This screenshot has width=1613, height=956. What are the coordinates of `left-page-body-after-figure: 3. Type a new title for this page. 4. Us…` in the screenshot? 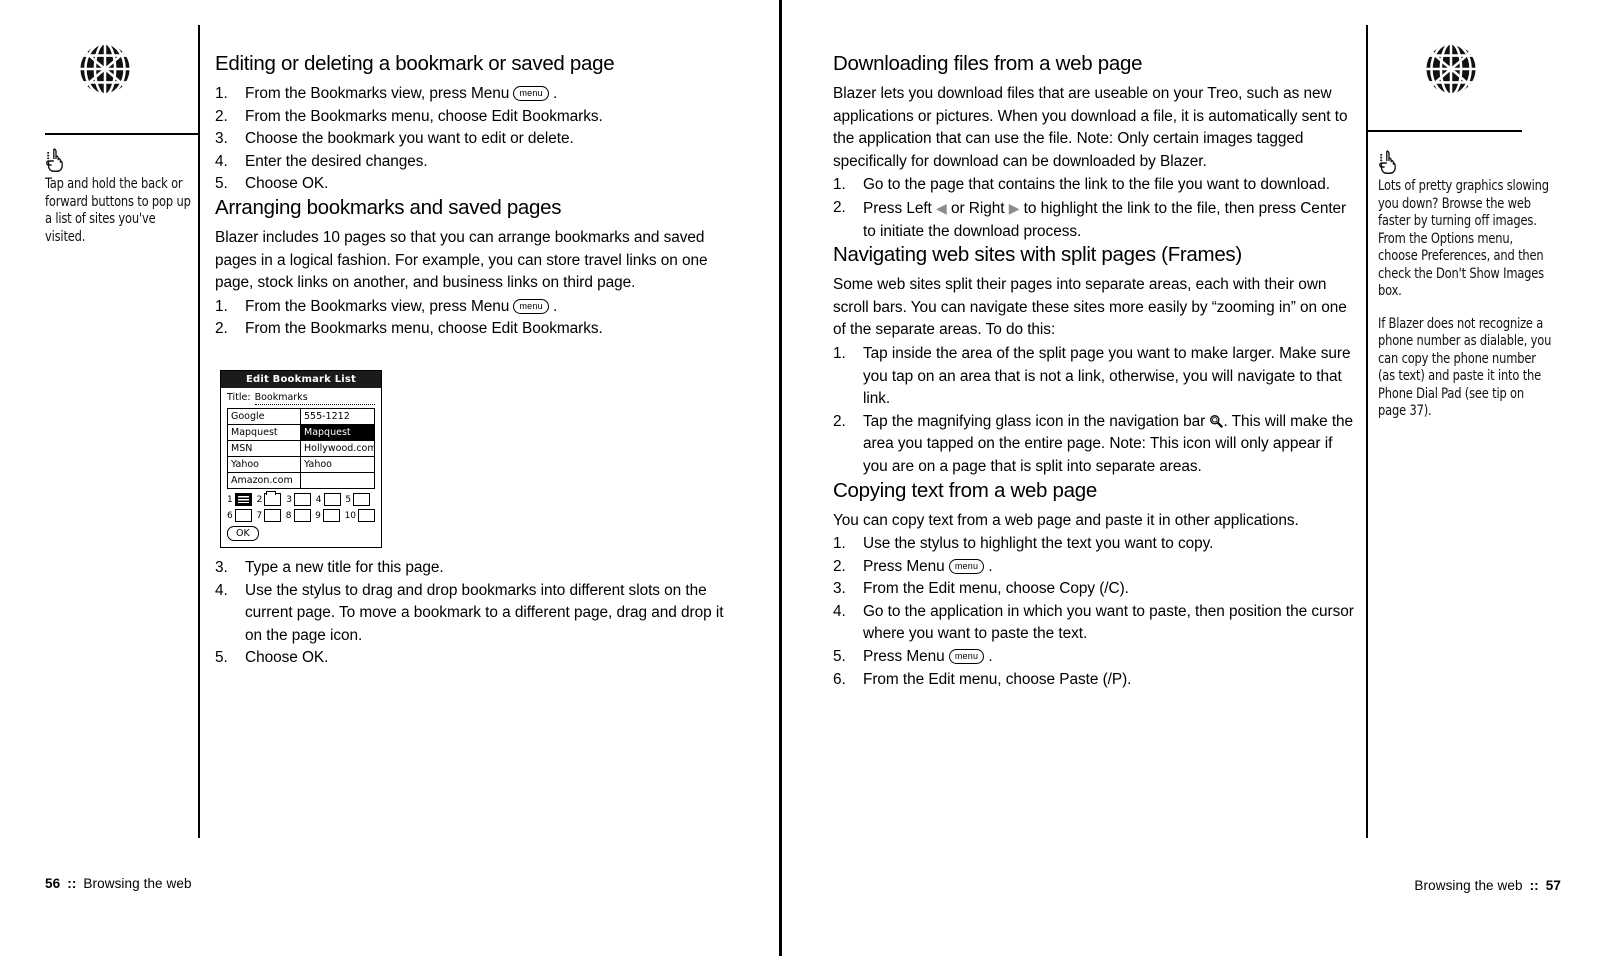 It's located at (472, 613).